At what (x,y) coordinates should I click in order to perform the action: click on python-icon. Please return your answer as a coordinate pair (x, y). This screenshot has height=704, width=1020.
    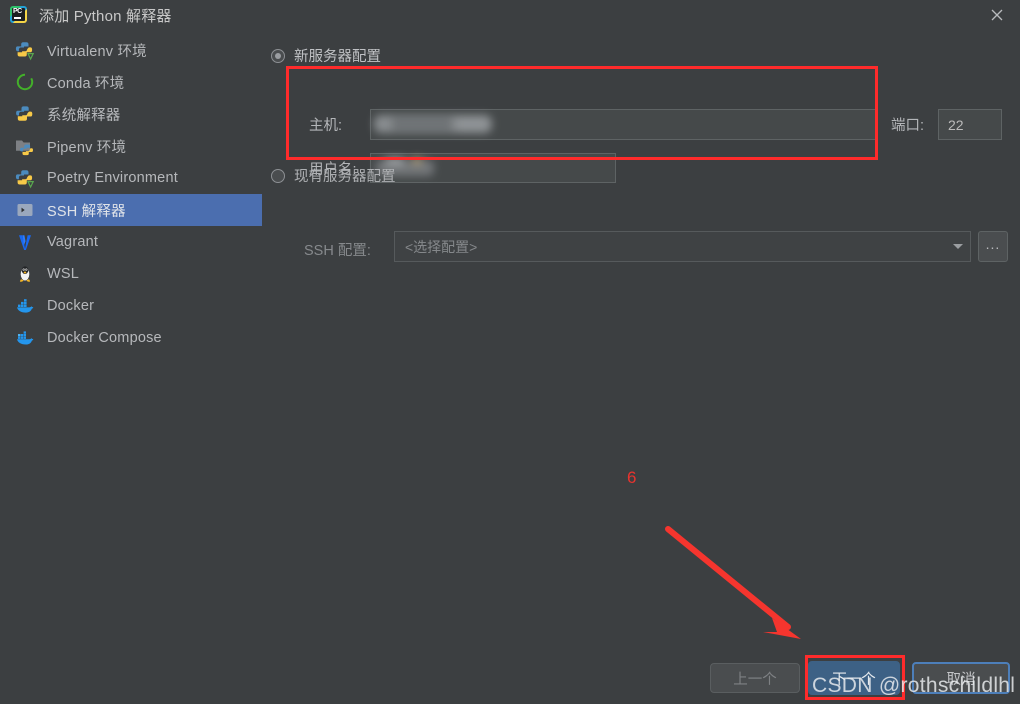
    Looking at the image, I should click on (25, 114).